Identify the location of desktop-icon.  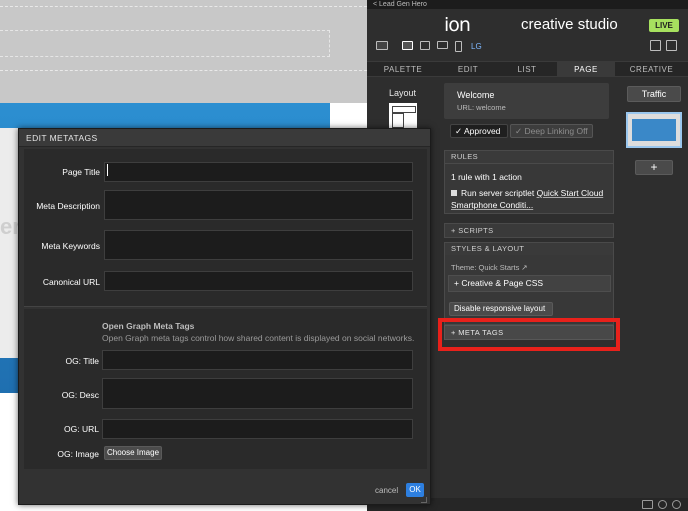
(407, 45).